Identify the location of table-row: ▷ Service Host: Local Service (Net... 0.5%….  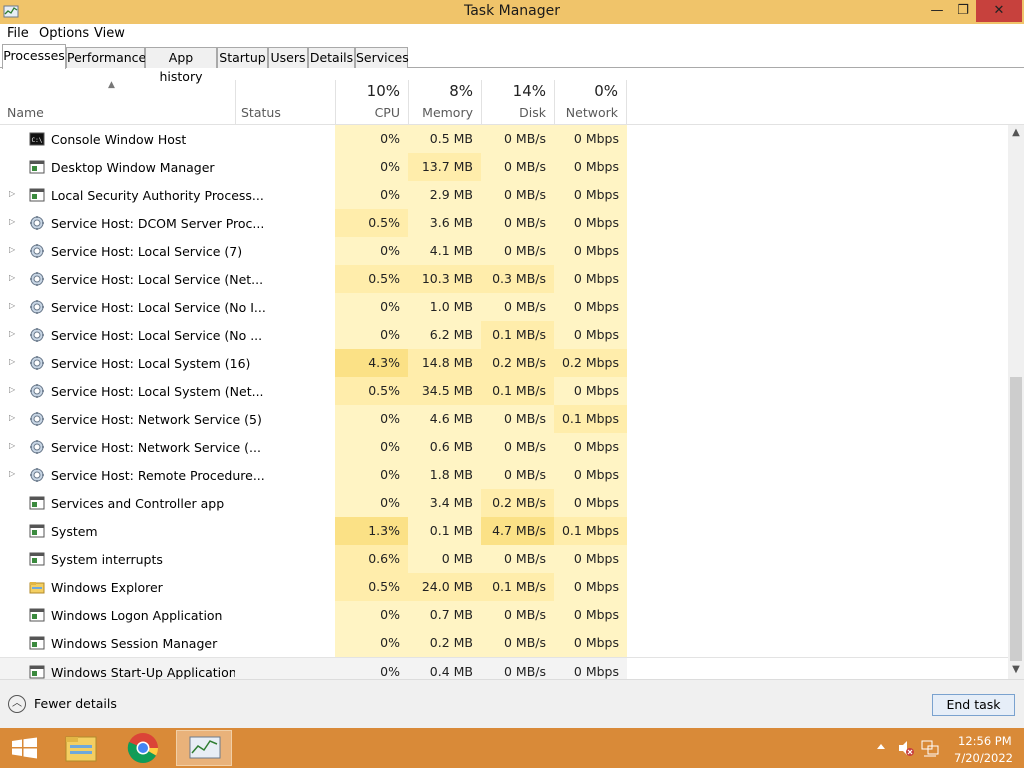
(504, 279).